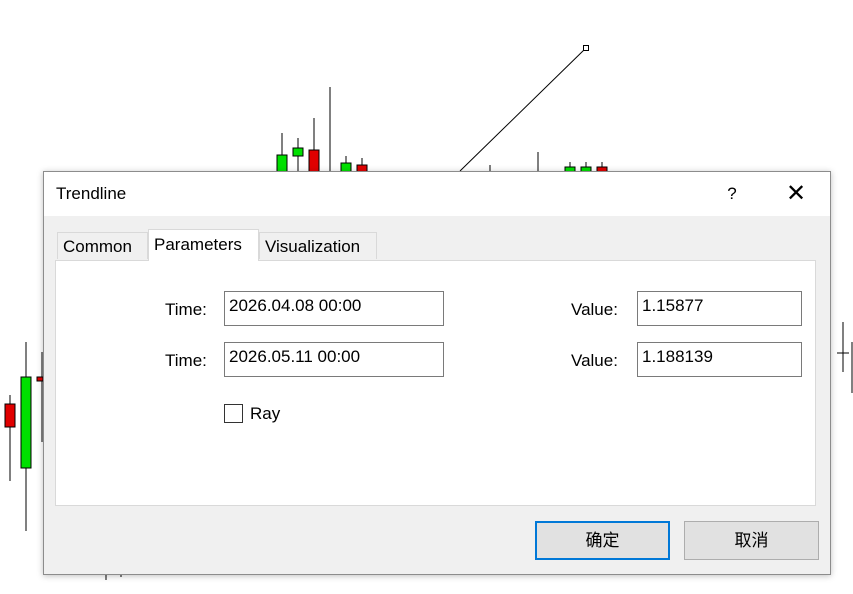 The image size is (853, 594). I want to click on time-input-1: 2026.04.08 00:00, so click(334, 308).